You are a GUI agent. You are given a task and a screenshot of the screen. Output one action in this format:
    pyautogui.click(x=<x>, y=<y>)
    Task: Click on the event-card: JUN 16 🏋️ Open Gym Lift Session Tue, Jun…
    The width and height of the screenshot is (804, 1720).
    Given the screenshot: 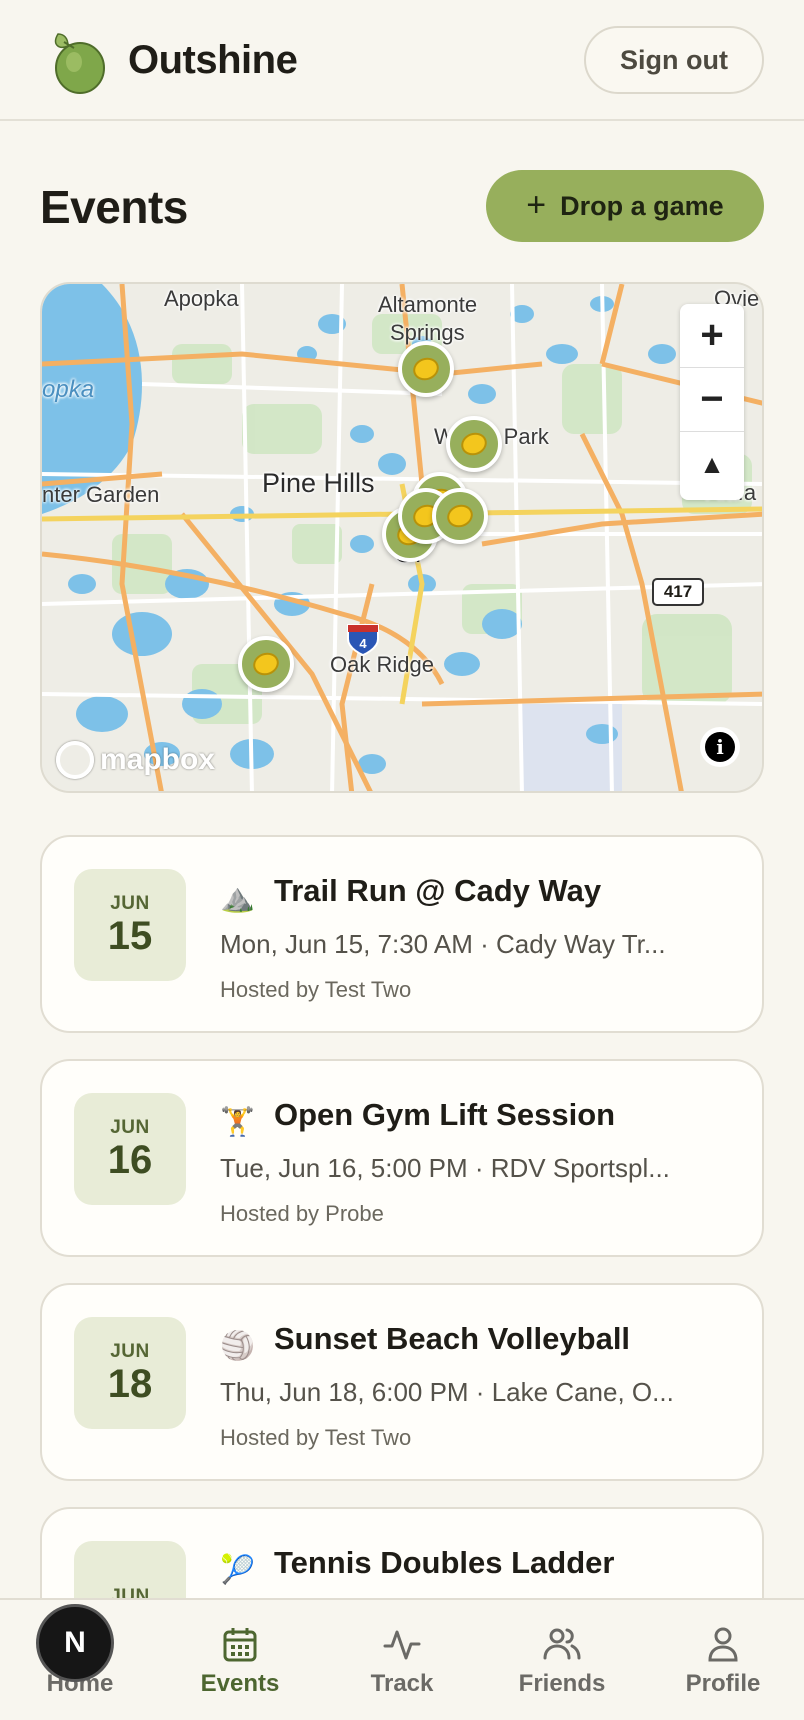 What is the action you would take?
    pyautogui.click(x=402, y=1158)
    